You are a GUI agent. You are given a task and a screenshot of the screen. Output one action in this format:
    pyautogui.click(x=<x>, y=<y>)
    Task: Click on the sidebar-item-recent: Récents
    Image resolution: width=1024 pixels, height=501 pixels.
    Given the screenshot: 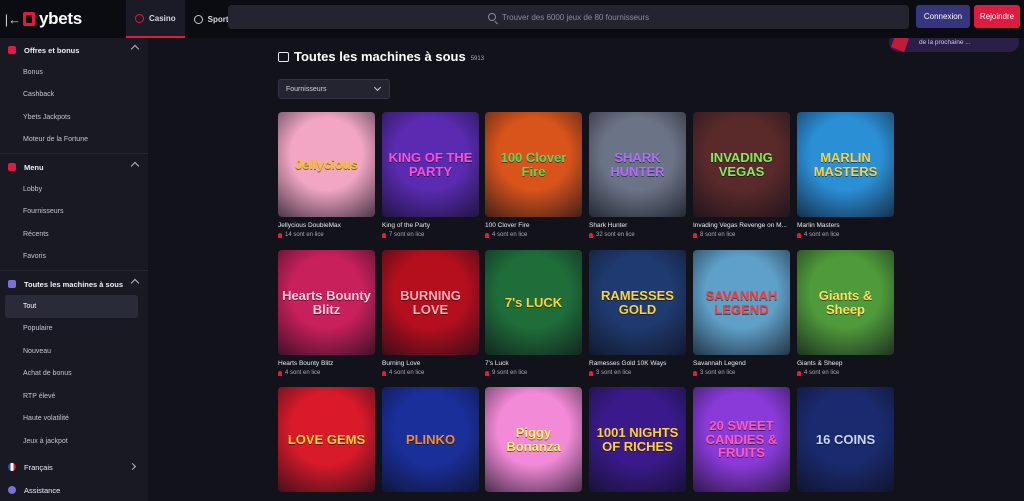 What is the action you would take?
    pyautogui.click(x=74, y=234)
    